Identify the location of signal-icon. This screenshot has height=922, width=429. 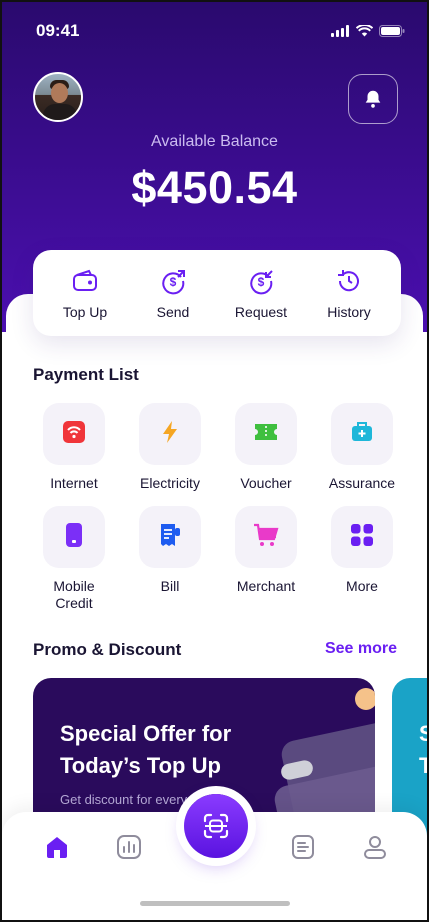
(340, 31).